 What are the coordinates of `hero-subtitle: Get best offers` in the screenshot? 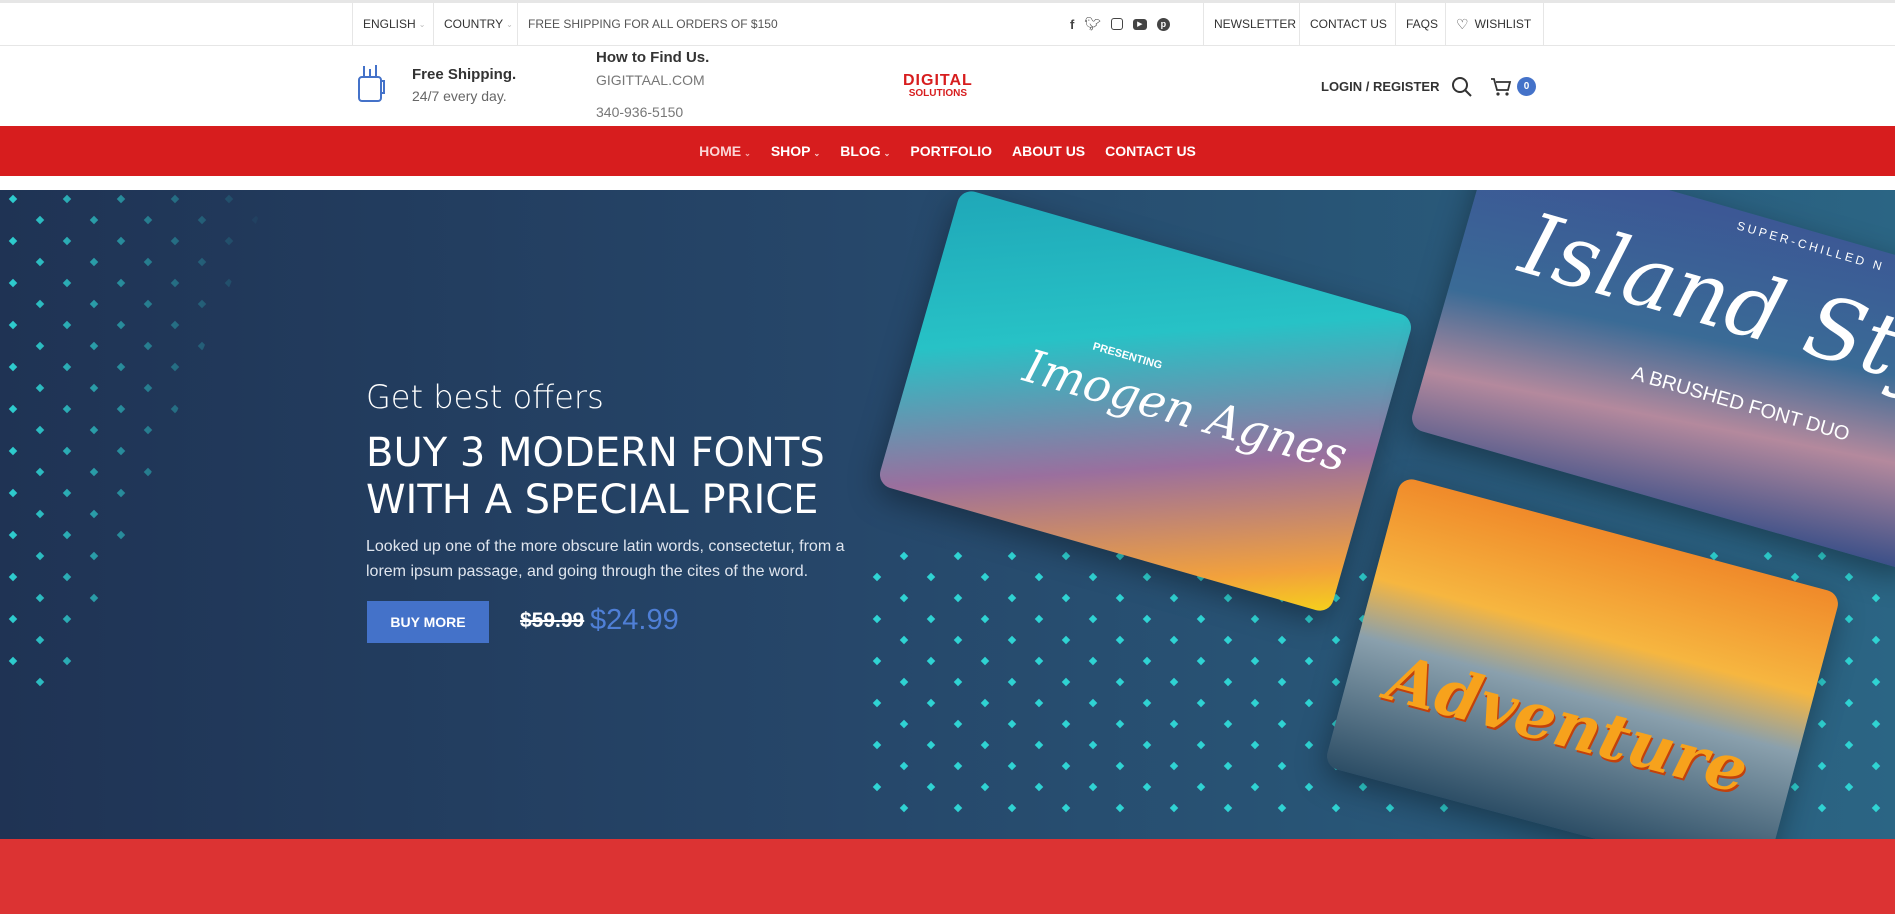 It's located at (485, 397).